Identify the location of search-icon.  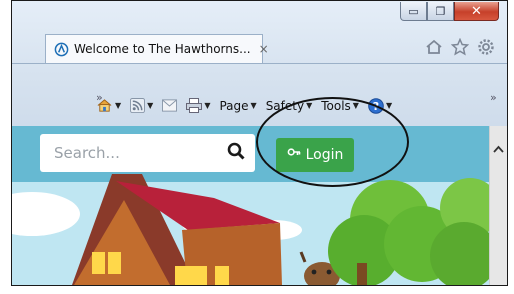
(236, 153).